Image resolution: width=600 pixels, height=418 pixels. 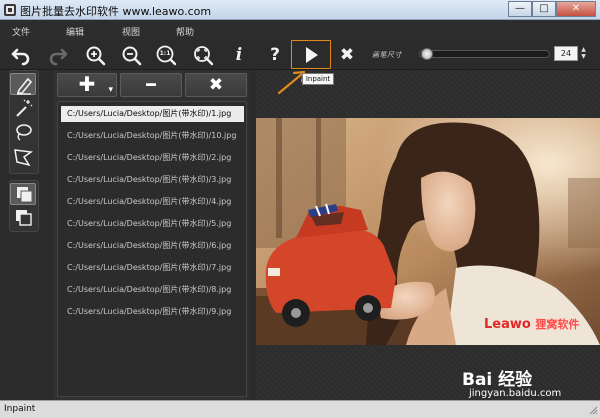 I want to click on polygon-lasso-tool-button, so click(x=23, y=157).